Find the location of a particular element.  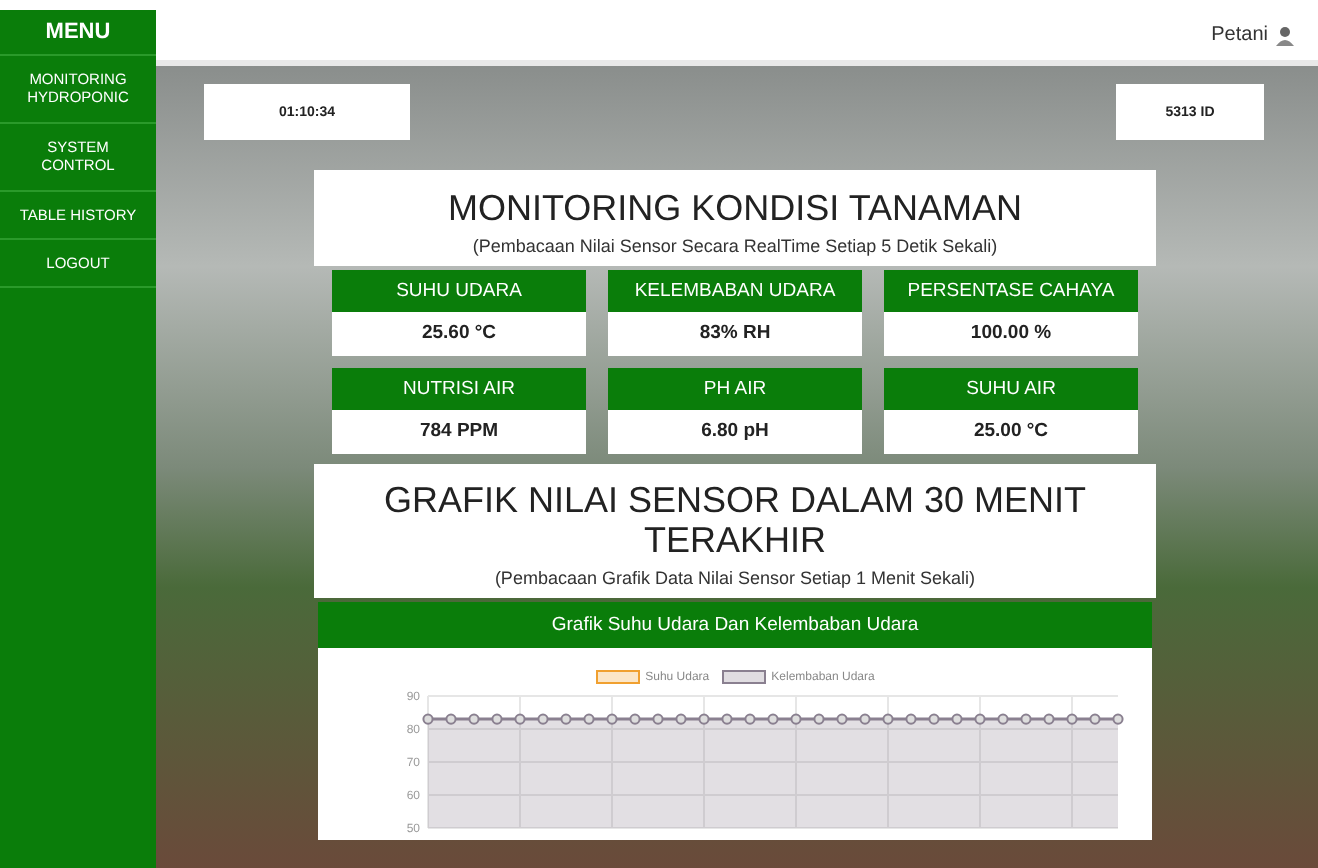

user-avatar-icon is located at coordinates (1285, 35).